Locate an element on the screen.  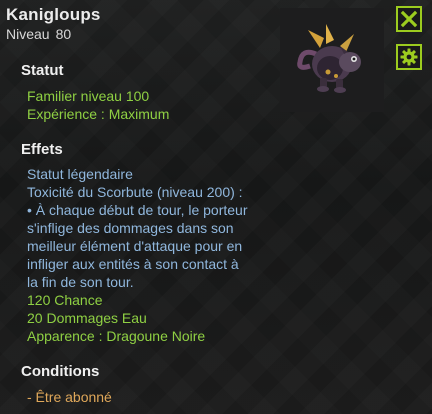
condition-line: - Être abonné is located at coordinates (69, 397).